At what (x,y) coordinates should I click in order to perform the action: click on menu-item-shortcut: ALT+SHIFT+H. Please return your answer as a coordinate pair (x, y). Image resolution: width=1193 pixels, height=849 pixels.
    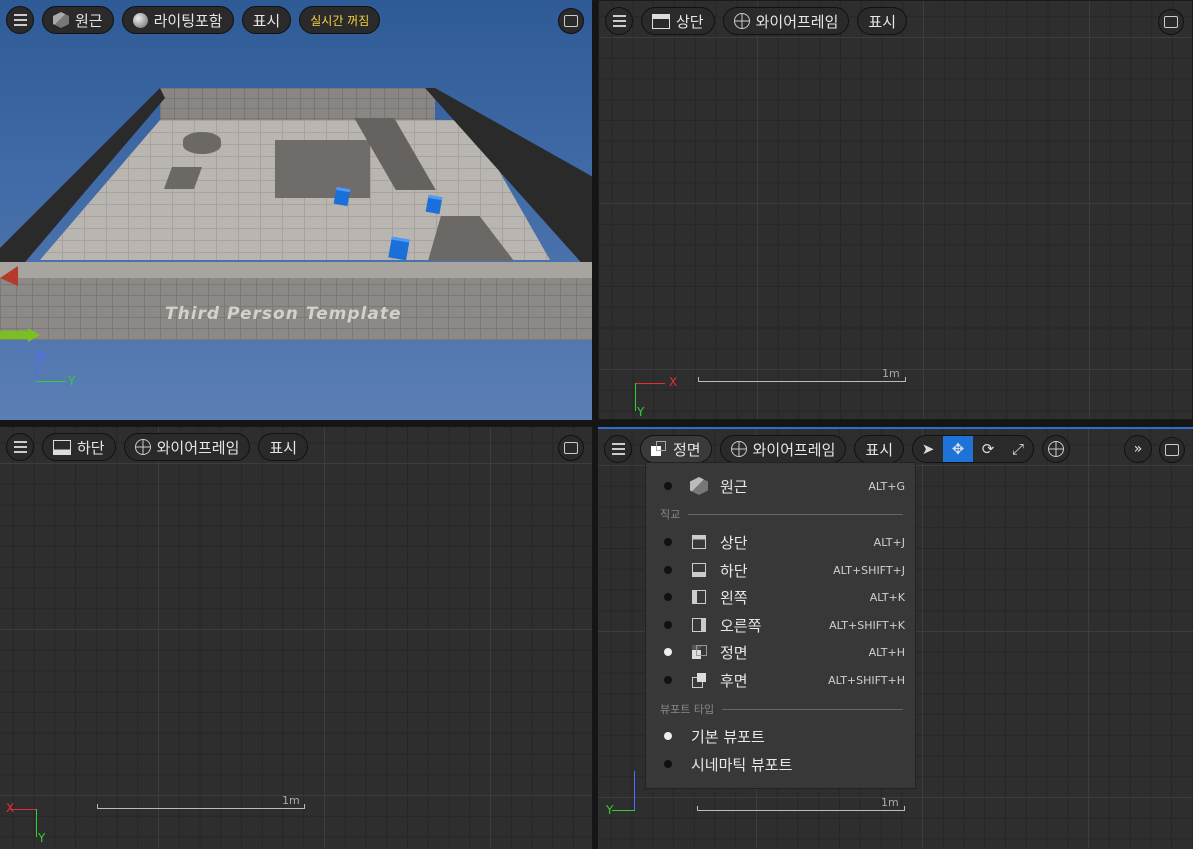
    Looking at the image, I should click on (866, 680).